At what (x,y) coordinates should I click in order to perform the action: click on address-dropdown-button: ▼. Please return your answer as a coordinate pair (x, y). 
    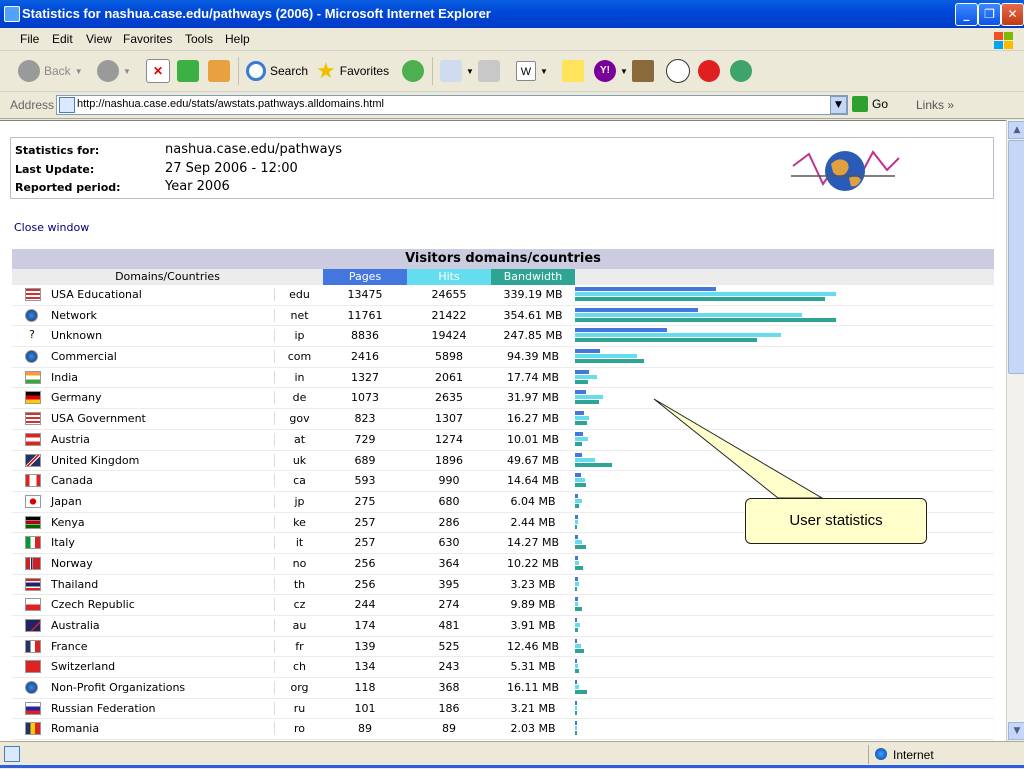
    Looking at the image, I should click on (838, 105).